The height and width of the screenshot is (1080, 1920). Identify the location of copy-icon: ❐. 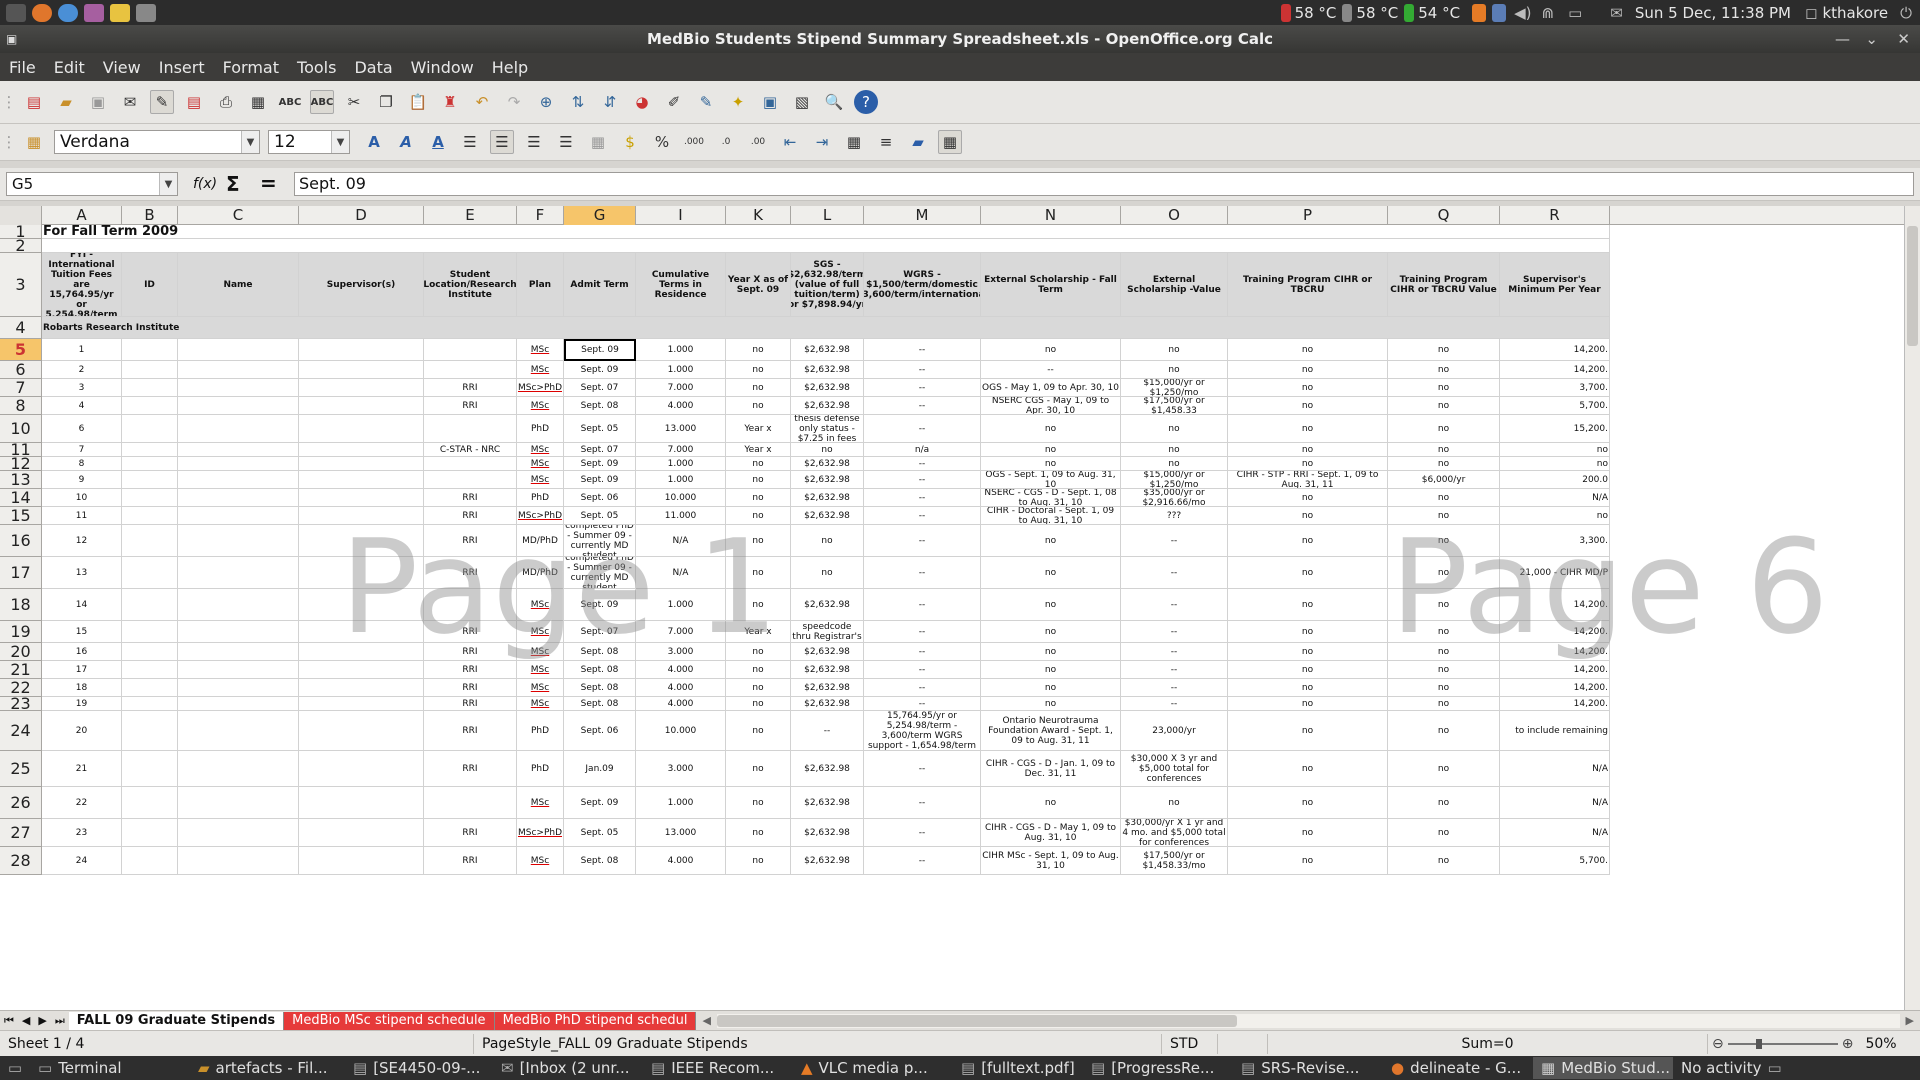
(386, 102).